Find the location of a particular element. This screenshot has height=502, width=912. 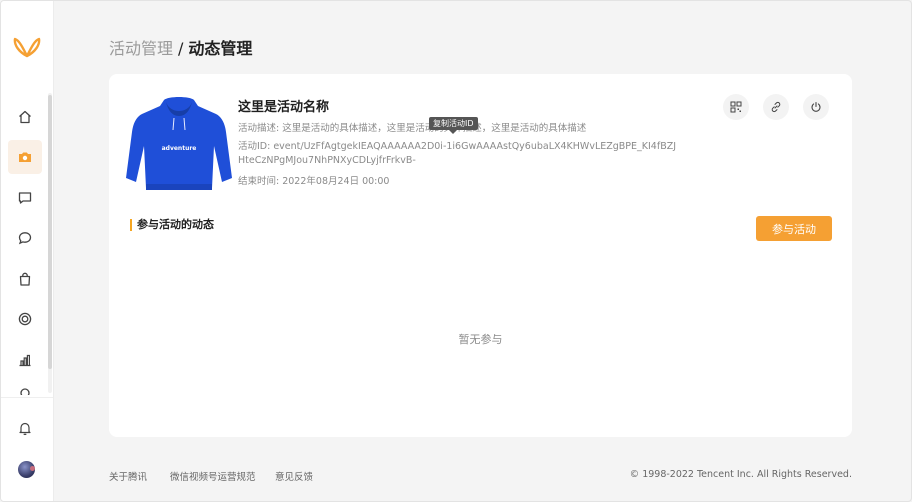

join-activity-button: 参与活动 is located at coordinates (794, 228).